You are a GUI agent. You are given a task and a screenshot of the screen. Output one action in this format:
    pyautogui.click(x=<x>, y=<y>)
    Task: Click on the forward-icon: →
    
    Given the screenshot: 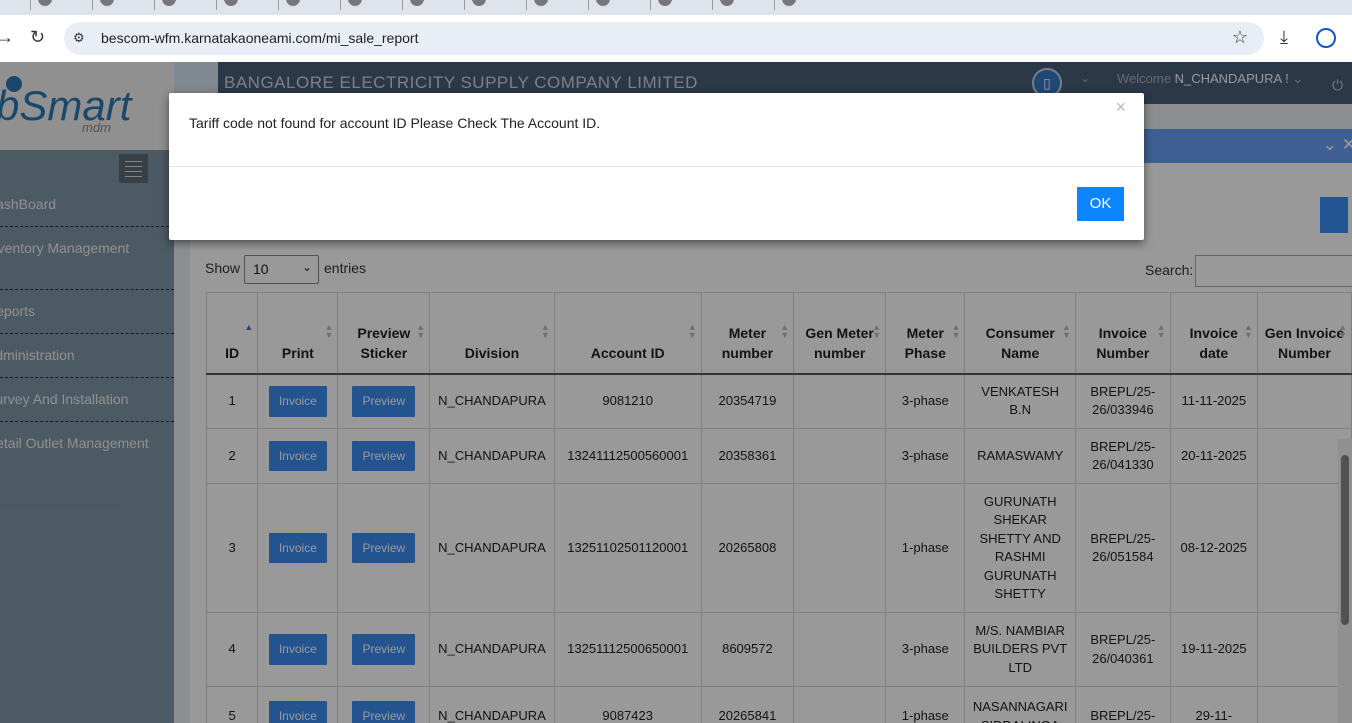 What is the action you would take?
    pyautogui.click(x=7, y=37)
    